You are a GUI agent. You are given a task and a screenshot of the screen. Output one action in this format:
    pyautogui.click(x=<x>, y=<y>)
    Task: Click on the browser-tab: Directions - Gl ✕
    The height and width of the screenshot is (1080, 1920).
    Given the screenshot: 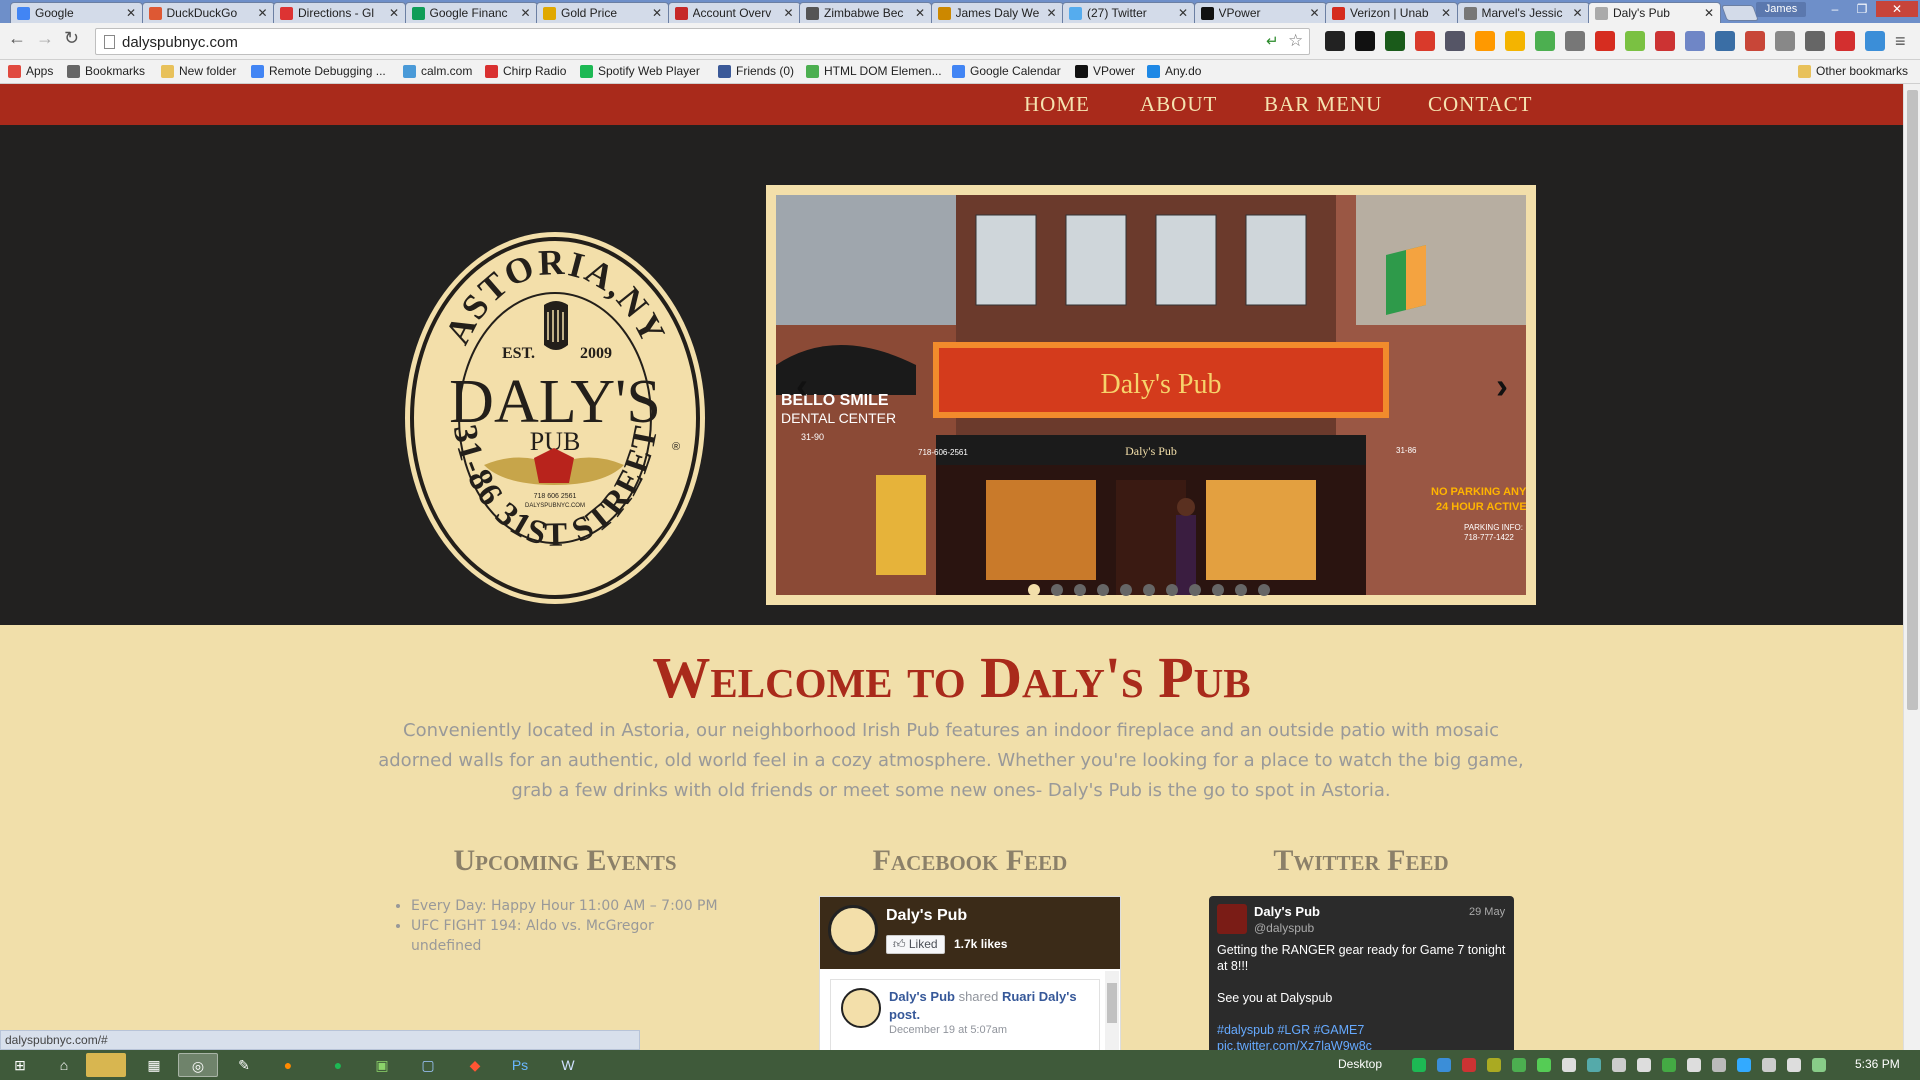 What is the action you would take?
    pyautogui.click(x=339, y=12)
    